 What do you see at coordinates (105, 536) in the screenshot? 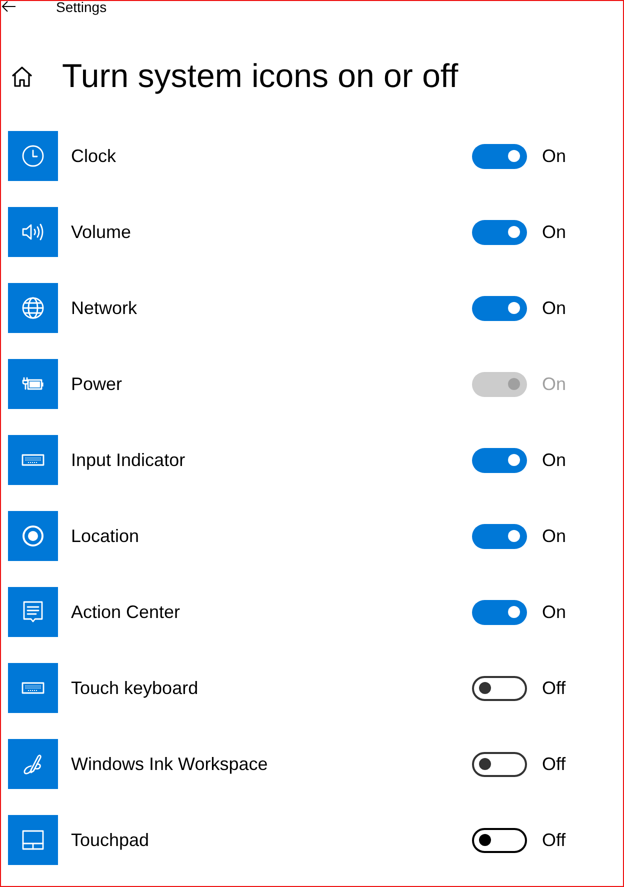
I see `setting-label: Location` at bounding box center [105, 536].